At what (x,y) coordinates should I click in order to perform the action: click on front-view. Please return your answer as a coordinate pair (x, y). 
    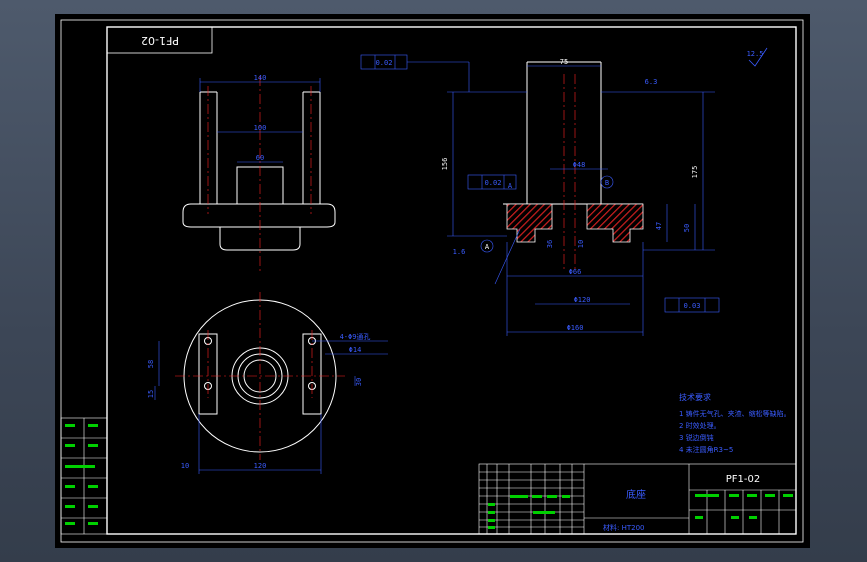
    Looking at the image, I should click on (259, 171).